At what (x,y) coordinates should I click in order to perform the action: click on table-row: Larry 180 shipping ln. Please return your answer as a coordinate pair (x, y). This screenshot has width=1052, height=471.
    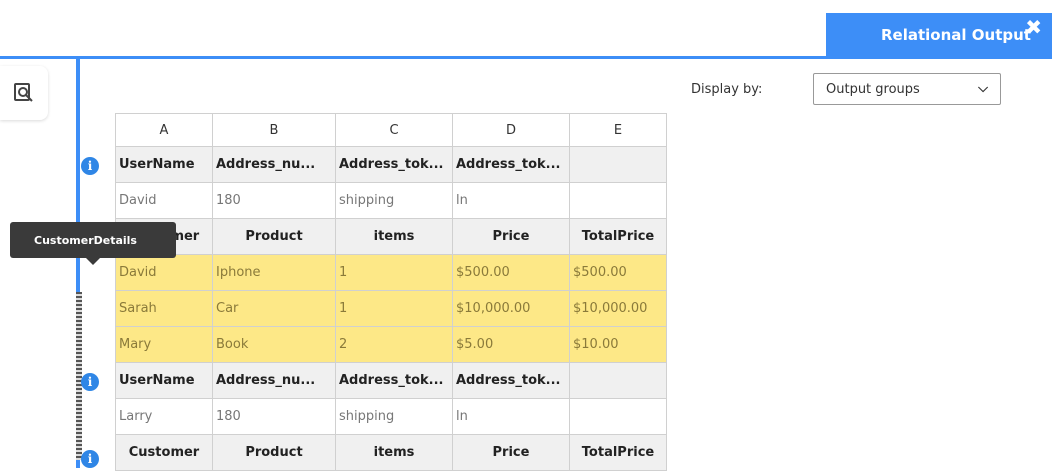
    Looking at the image, I should click on (391, 416).